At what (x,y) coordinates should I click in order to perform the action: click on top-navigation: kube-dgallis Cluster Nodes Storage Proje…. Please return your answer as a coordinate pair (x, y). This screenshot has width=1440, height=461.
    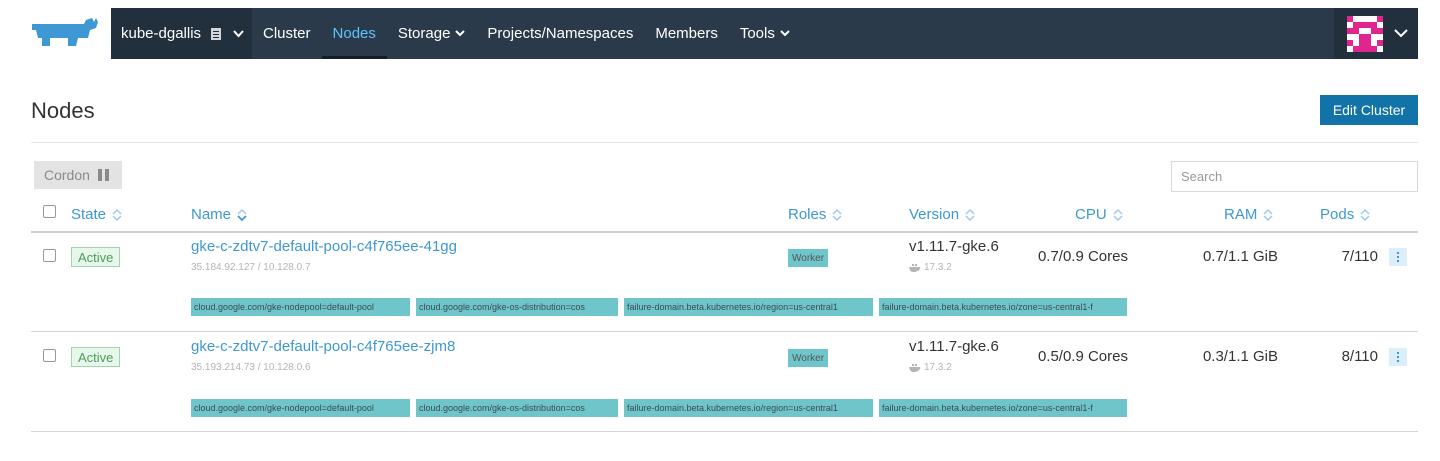
    Looking at the image, I should click on (764, 33).